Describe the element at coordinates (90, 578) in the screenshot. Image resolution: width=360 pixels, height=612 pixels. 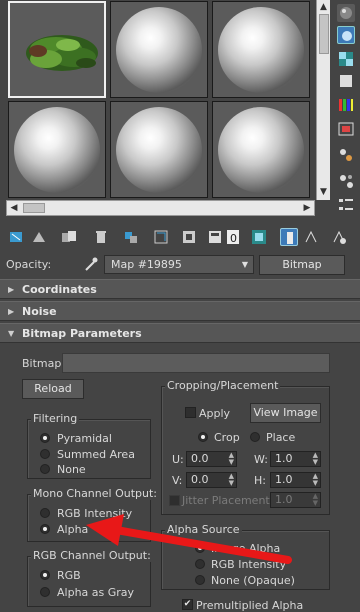
I see `rgb-channel-output-group: RGB Channel Output: RGB Alpha as Gray` at that location.